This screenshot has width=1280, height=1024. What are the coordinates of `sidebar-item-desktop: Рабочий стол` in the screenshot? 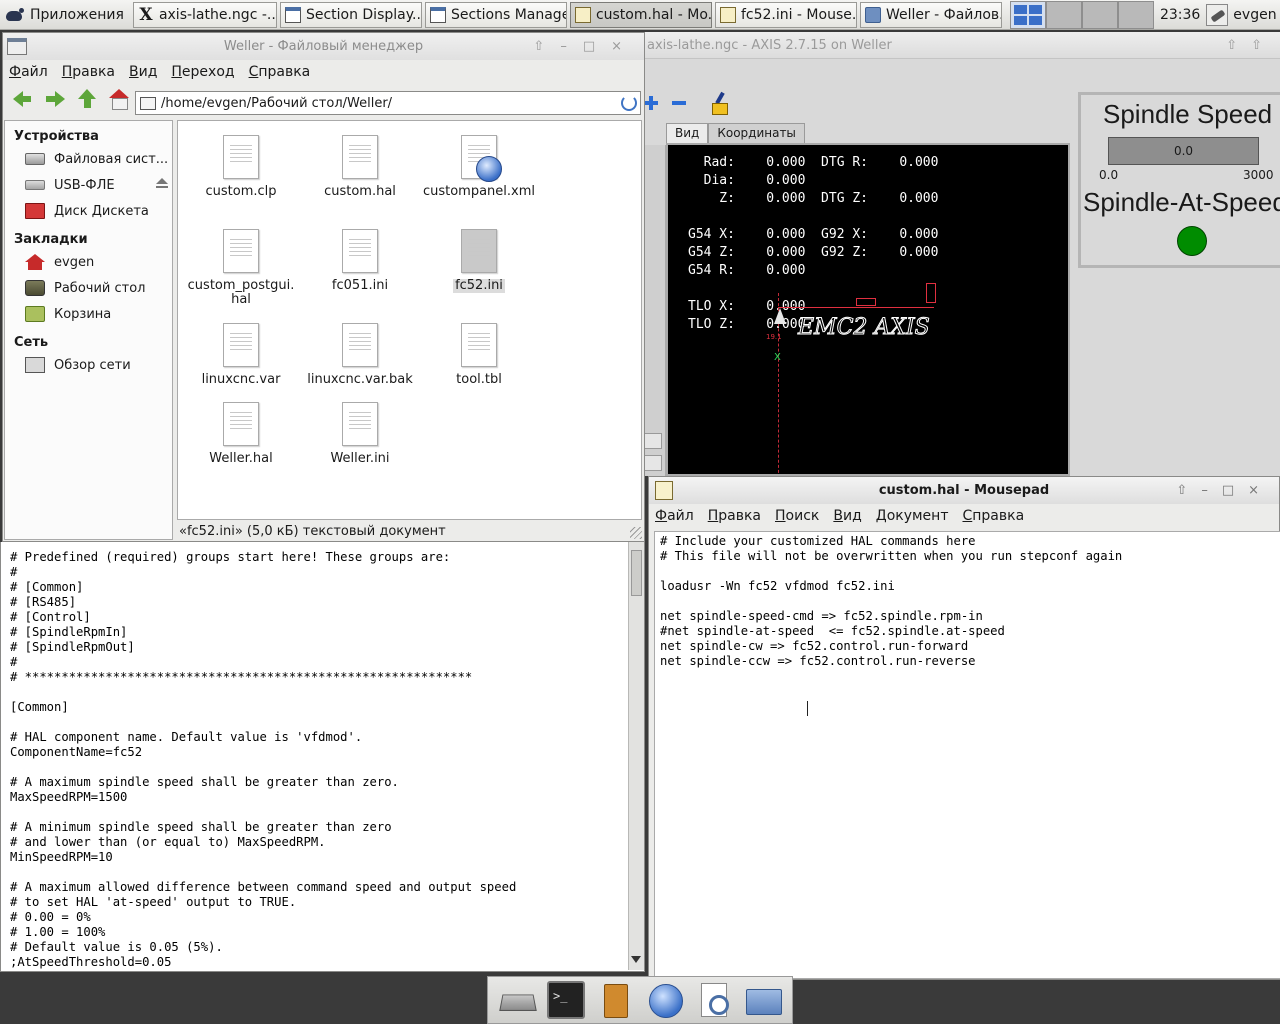 It's located at (88, 288).